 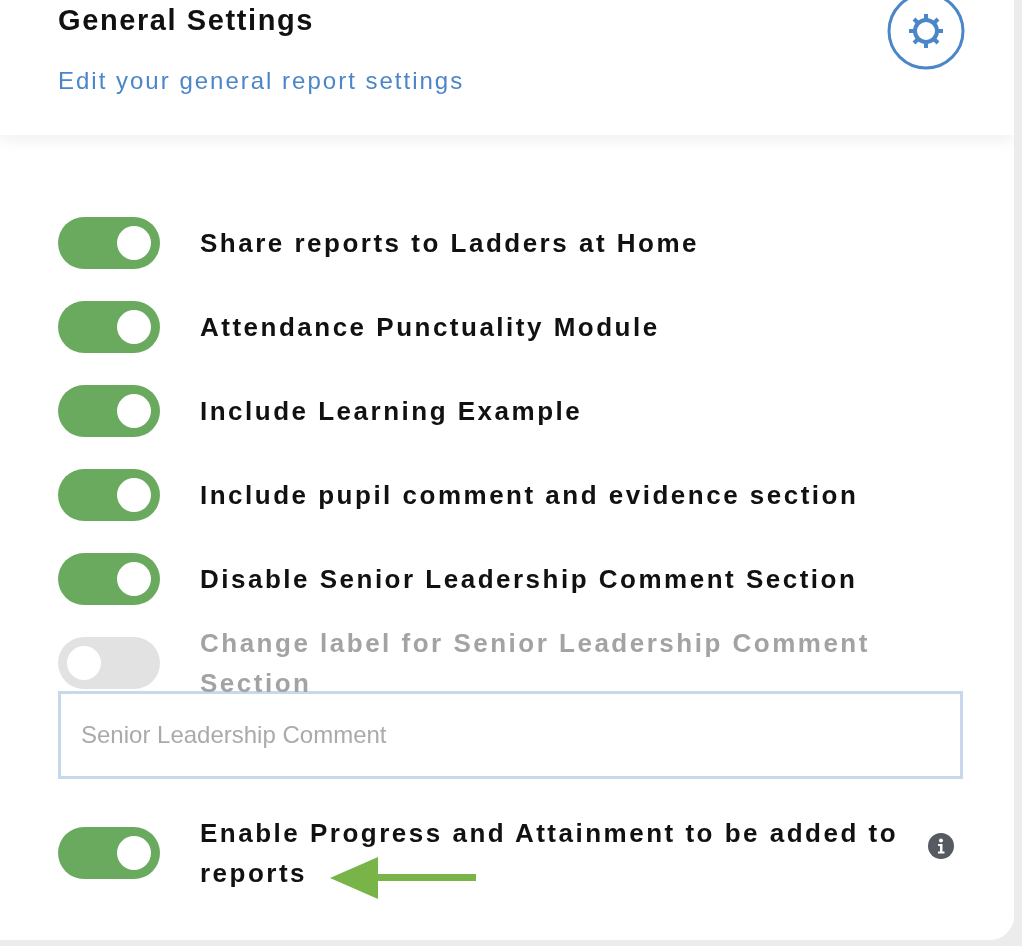 What do you see at coordinates (550, 853) in the screenshot?
I see `setting-label: Enable Progress and Attainment to be added to reports` at bounding box center [550, 853].